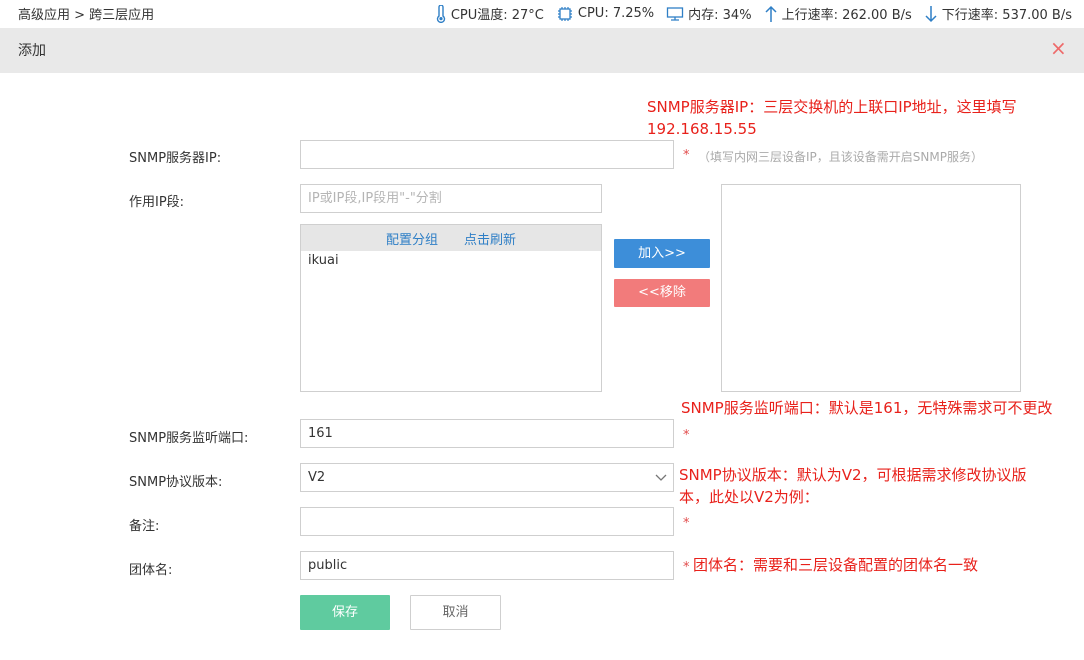 The height and width of the screenshot is (660, 1084). I want to click on group-list-header: 配置分组 点击刷新, so click(451, 238).